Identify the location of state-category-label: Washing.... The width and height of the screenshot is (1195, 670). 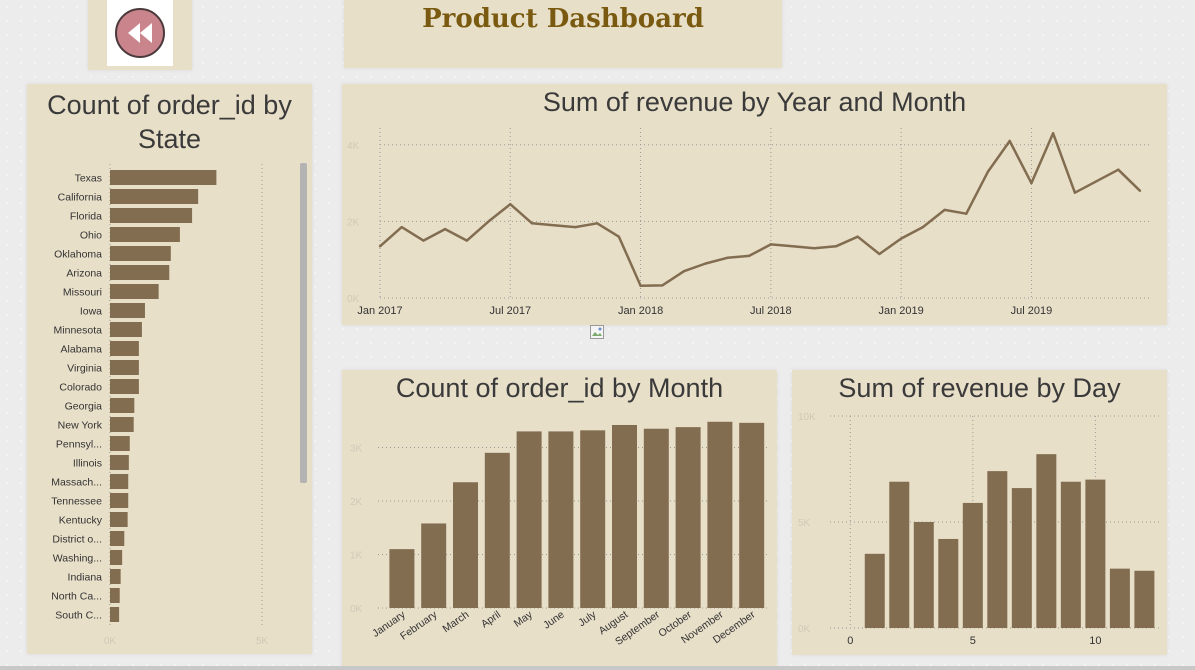
(77, 559).